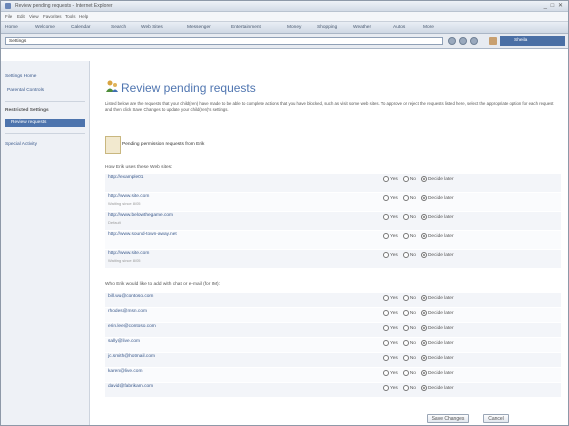 The width and height of the screenshot is (569, 426). What do you see at coordinates (34, 16) in the screenshot?
I see `menu-view: View` at bounding box center [34, 16].